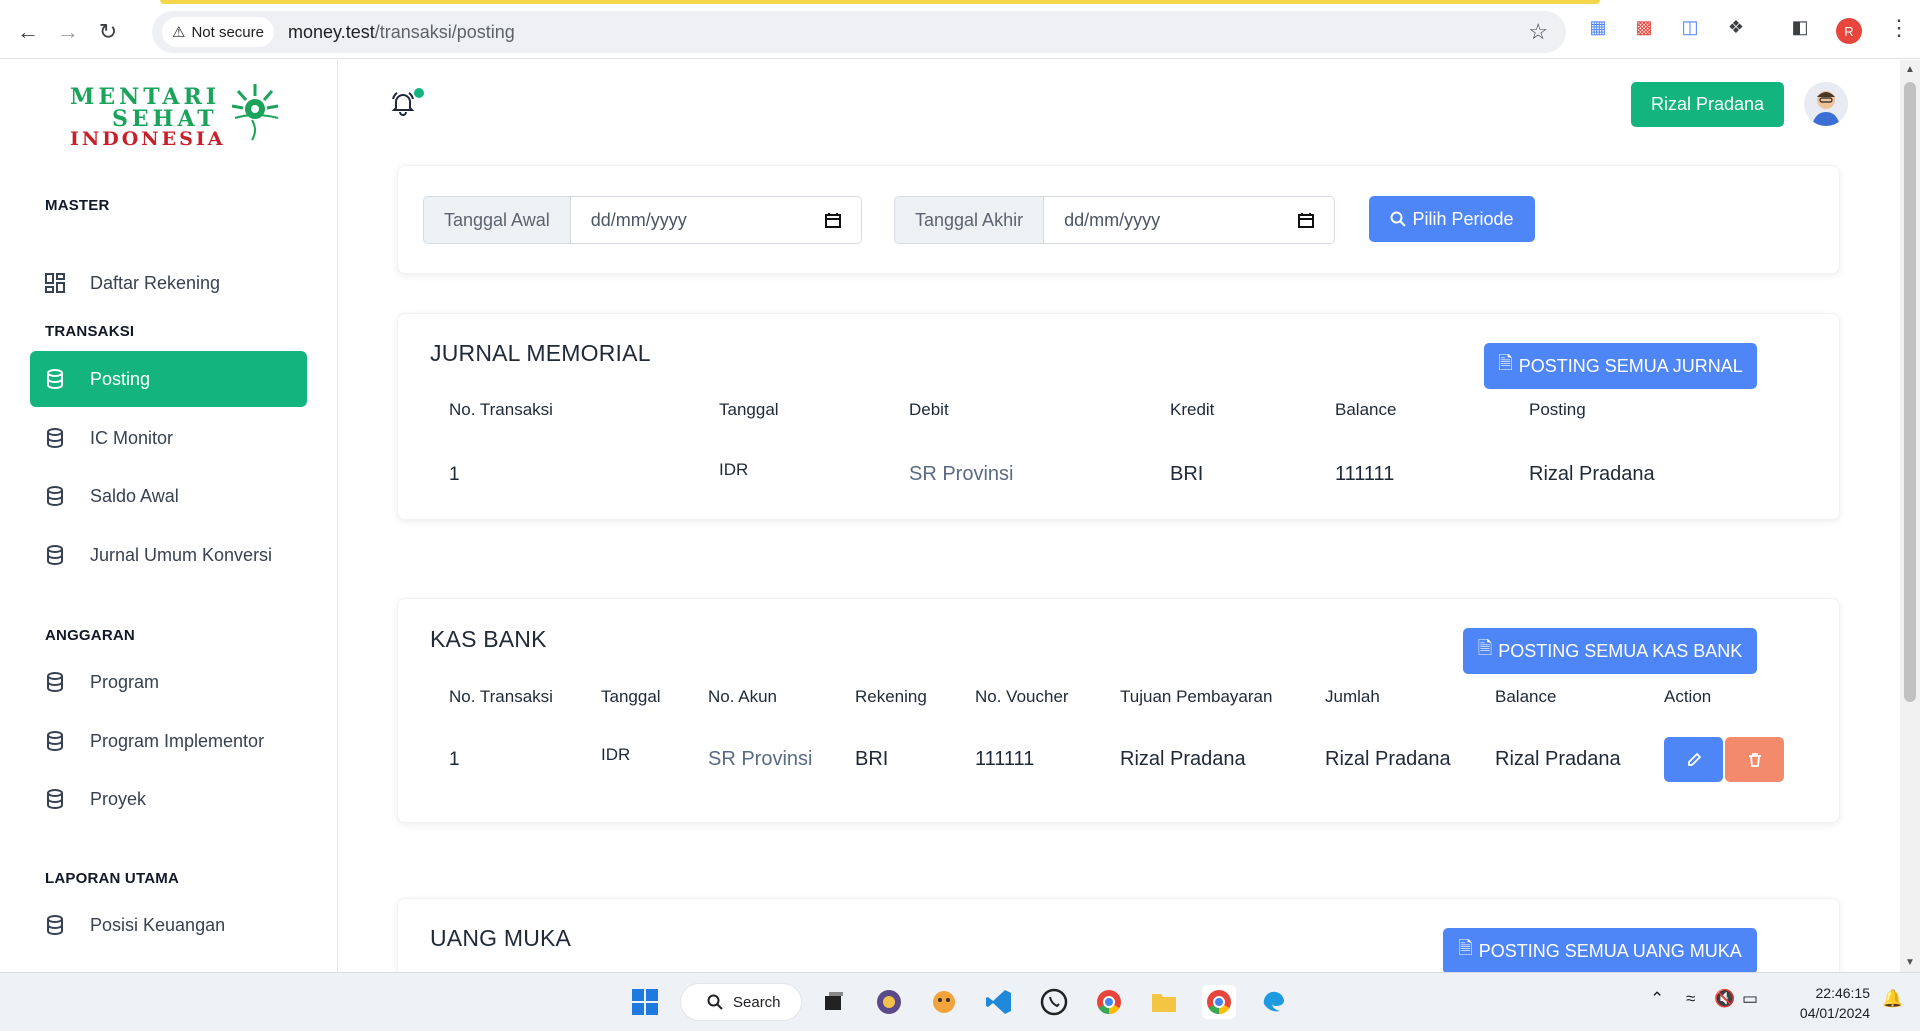 Image resolution: width=1920 pixels, height=1031 pixels. I want to click on sidebar-item-daftar-rekening: Daftar Rekening, so click(168, 283).